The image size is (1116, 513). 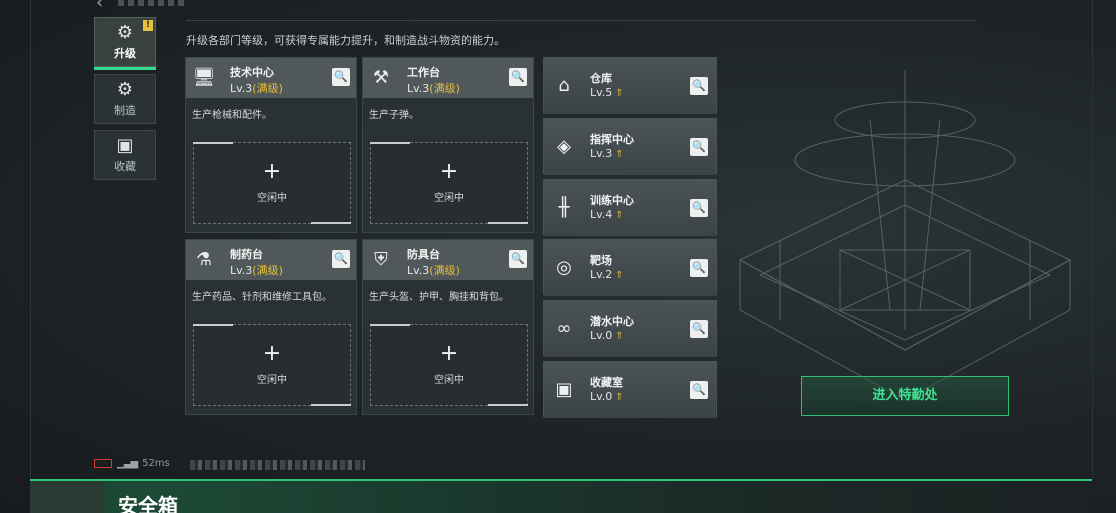 I want to click on facility-name: 收藏室, so click(x=606, y=382).